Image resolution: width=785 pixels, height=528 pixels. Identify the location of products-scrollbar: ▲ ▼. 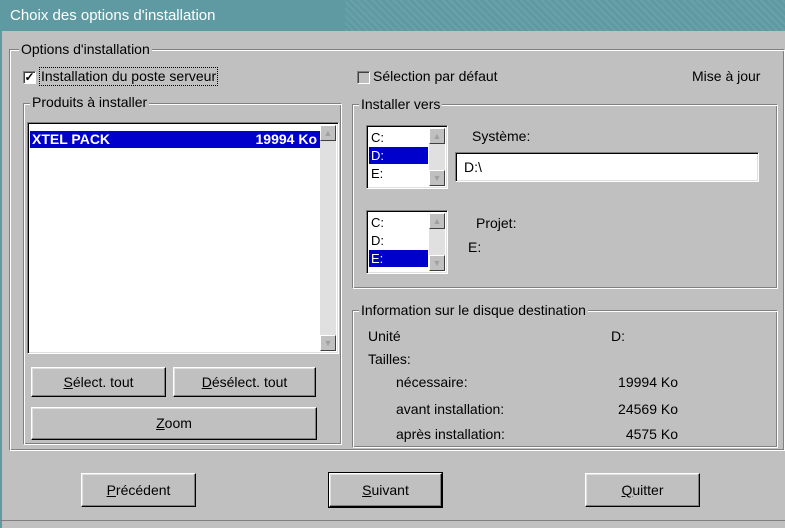
(328, 238).